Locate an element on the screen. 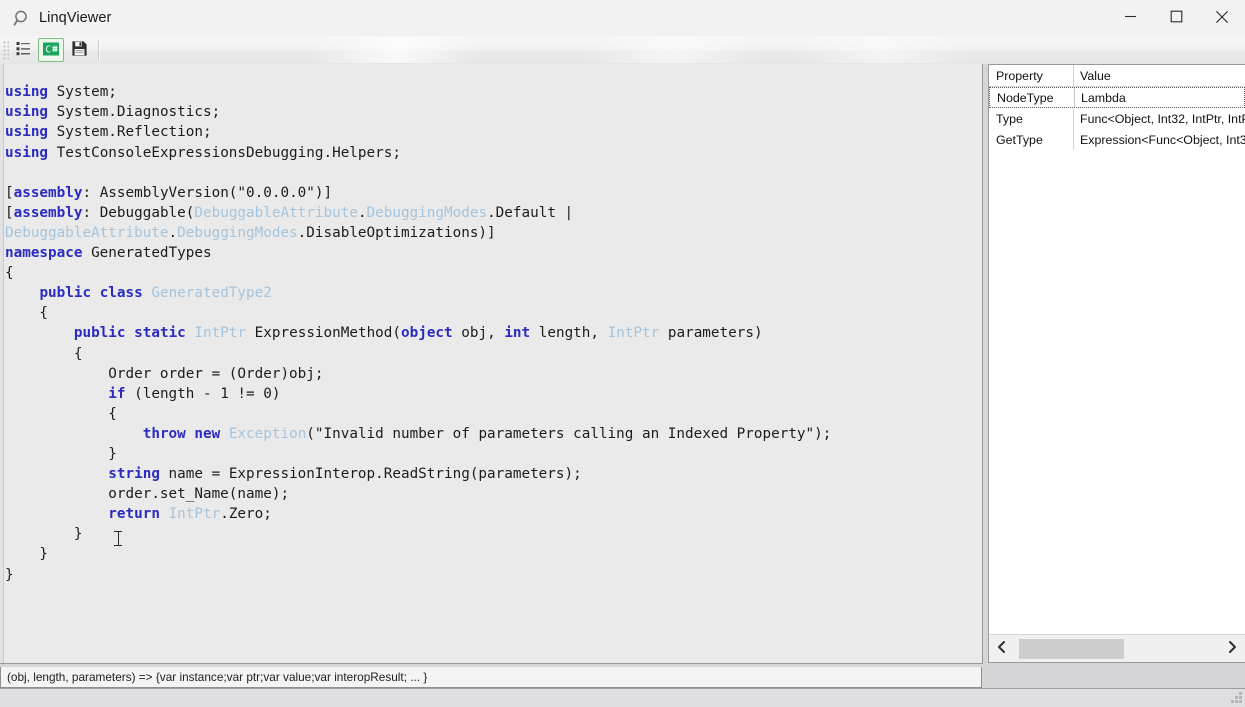  c-sharp-icon: C is located at coordinates (51, 50).